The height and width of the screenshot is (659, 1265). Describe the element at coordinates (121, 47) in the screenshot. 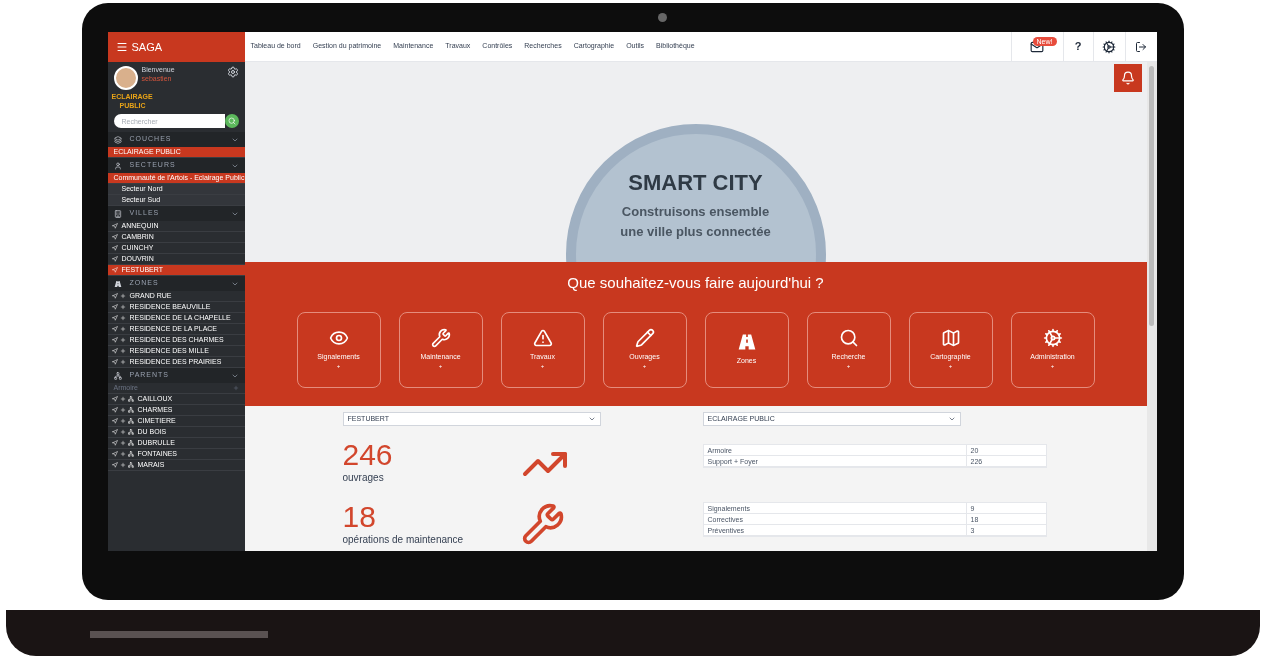

I see `menu-icon` at that location.